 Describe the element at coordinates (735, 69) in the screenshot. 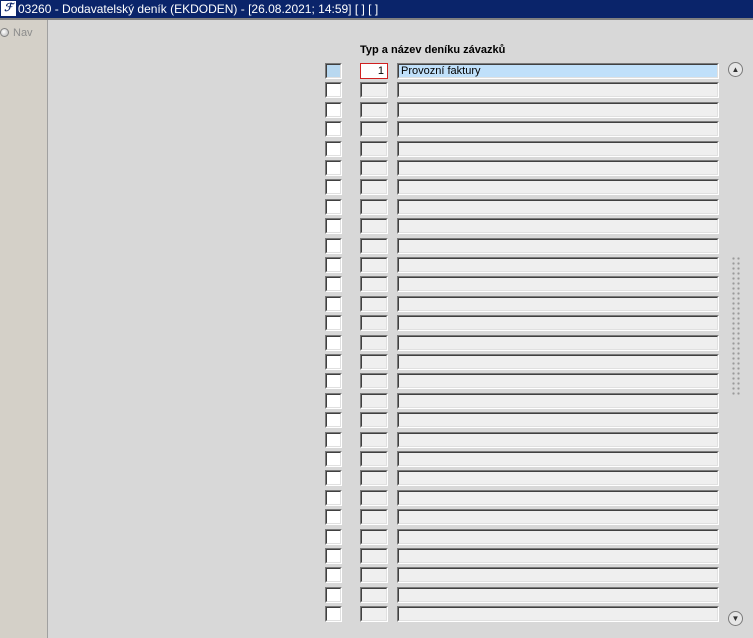

I see `scroll-up-arrow-icon: ▲` at that location.